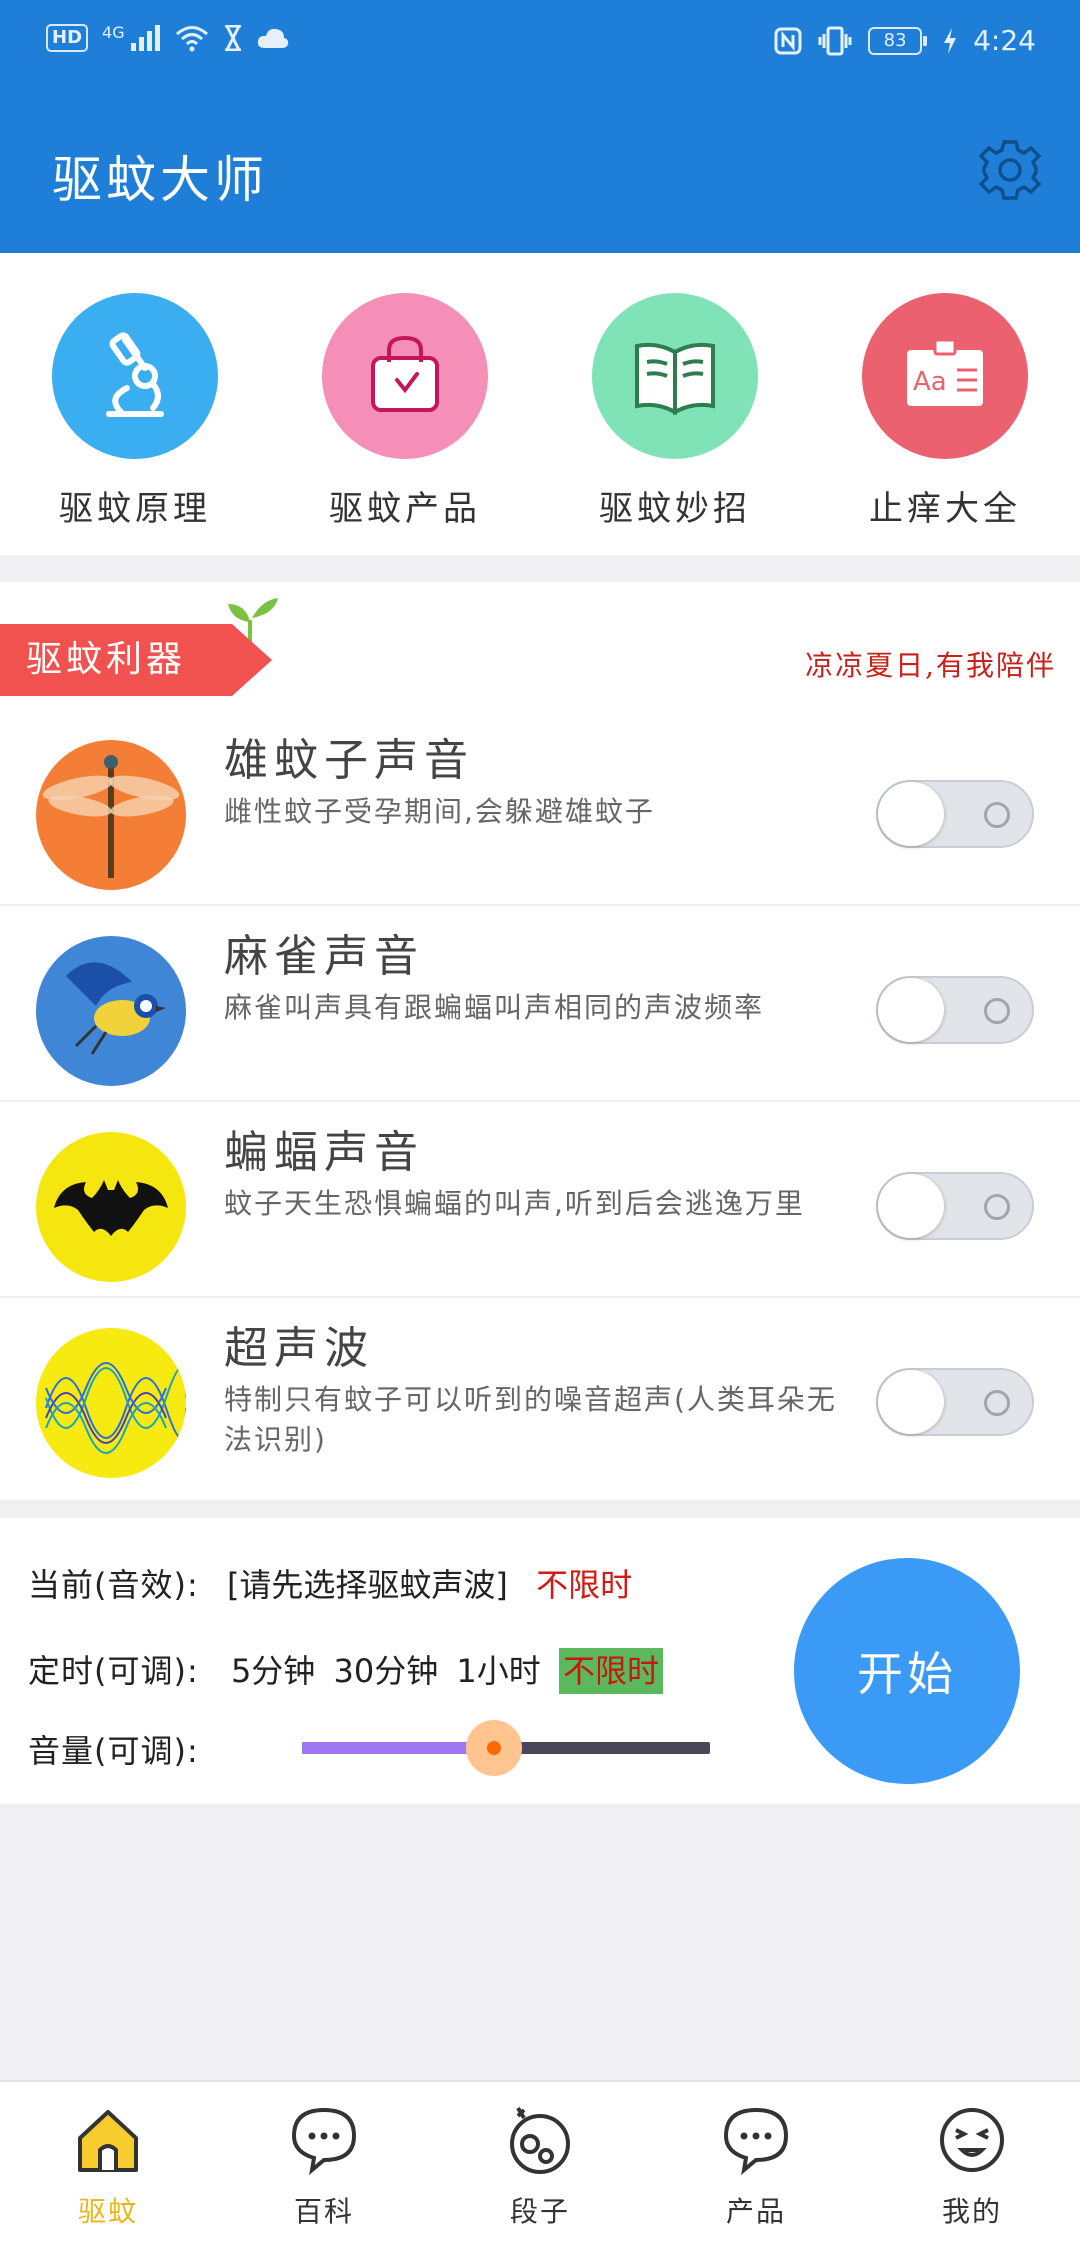  I want to click on bottom-nav: 驱蚊 百科 段子 产品 我的, so click(540, 2162).